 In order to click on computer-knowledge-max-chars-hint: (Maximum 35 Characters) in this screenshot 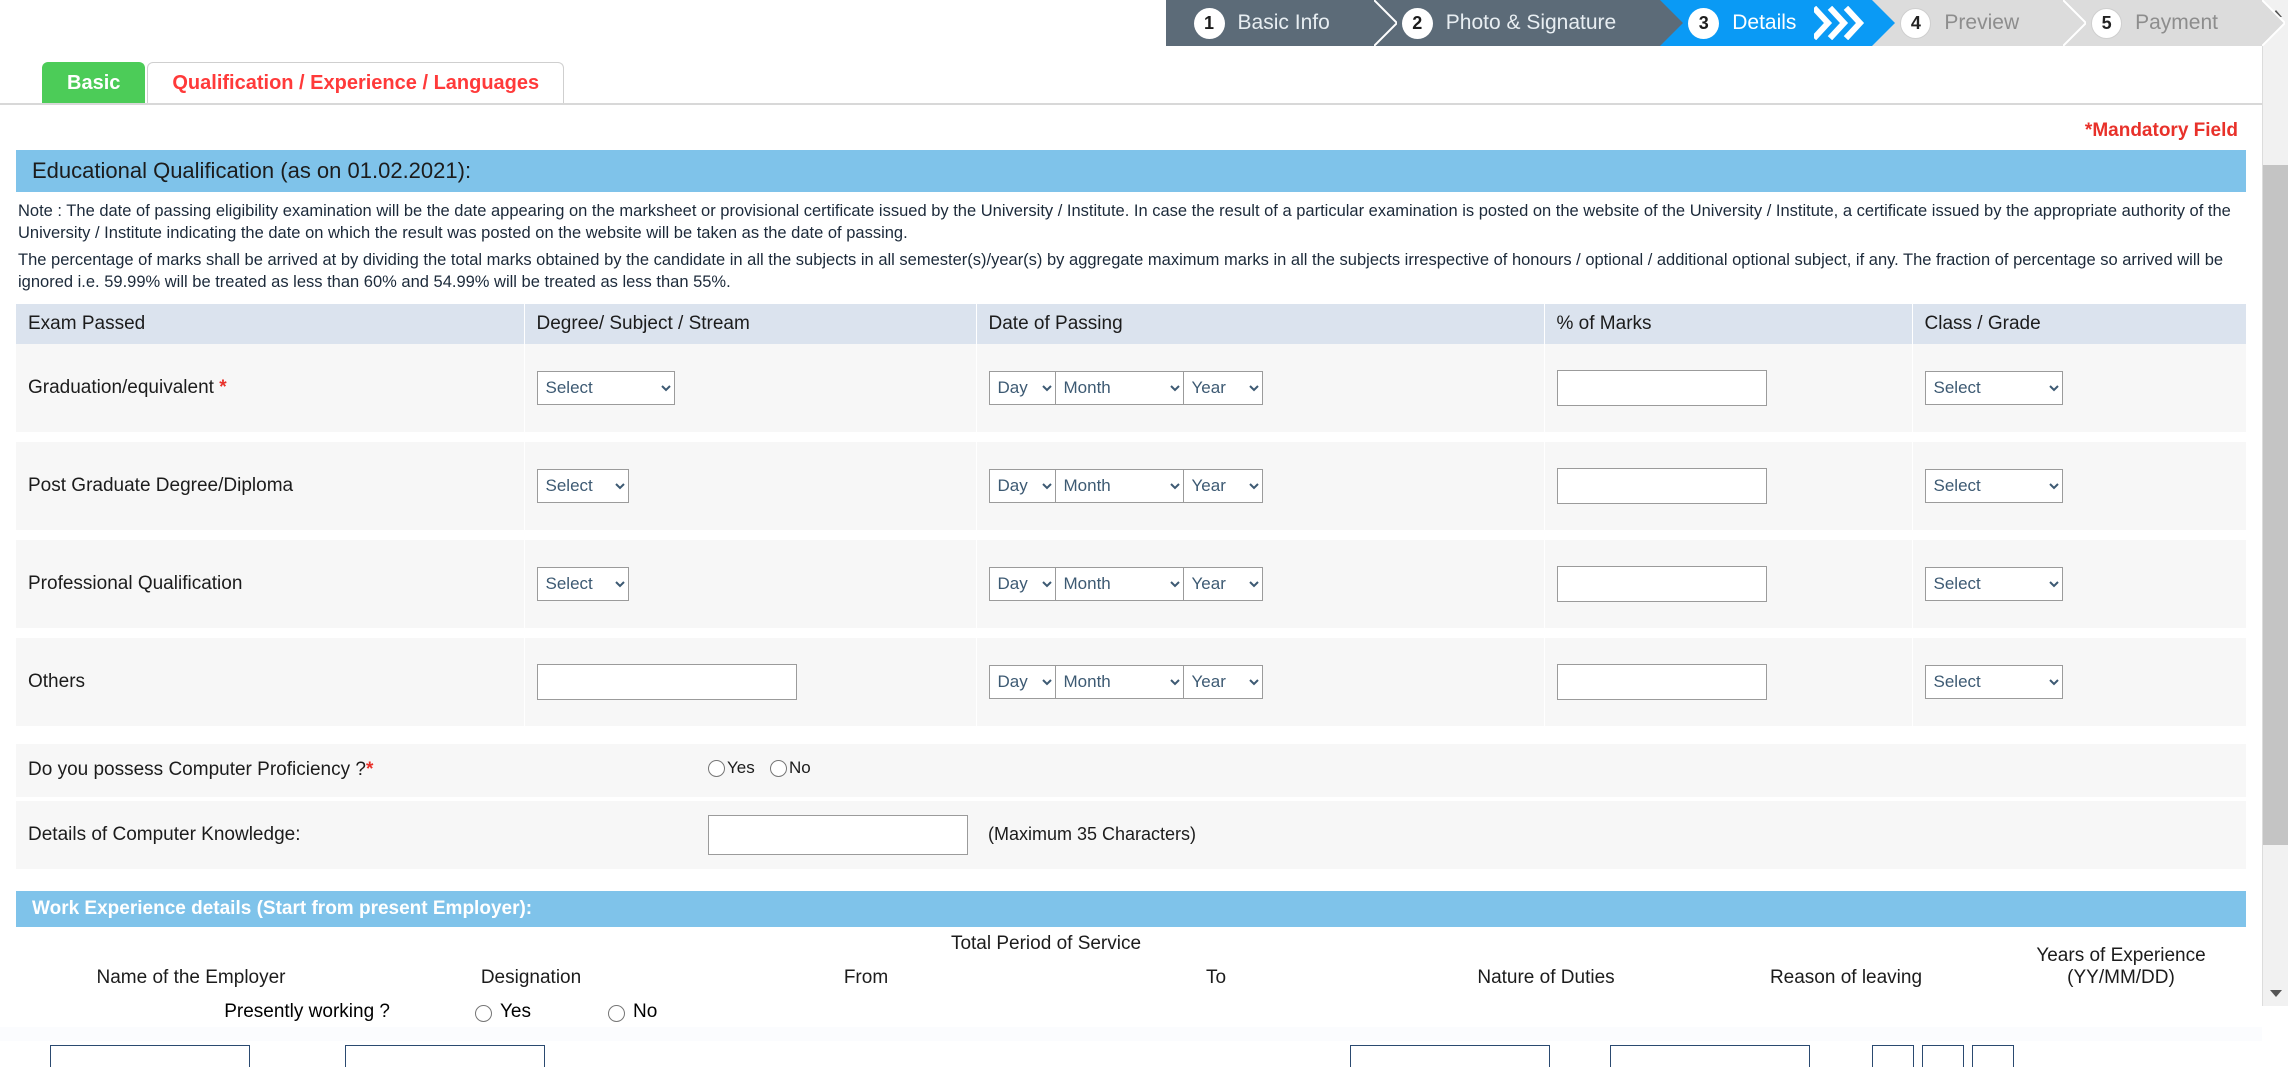, I will do `click(1092, 833)`.